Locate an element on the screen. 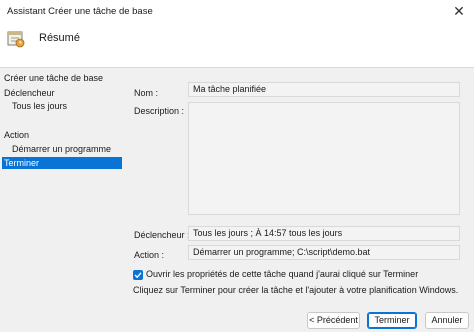  wizard-header: Résumé is located at coordinates (237, 46).